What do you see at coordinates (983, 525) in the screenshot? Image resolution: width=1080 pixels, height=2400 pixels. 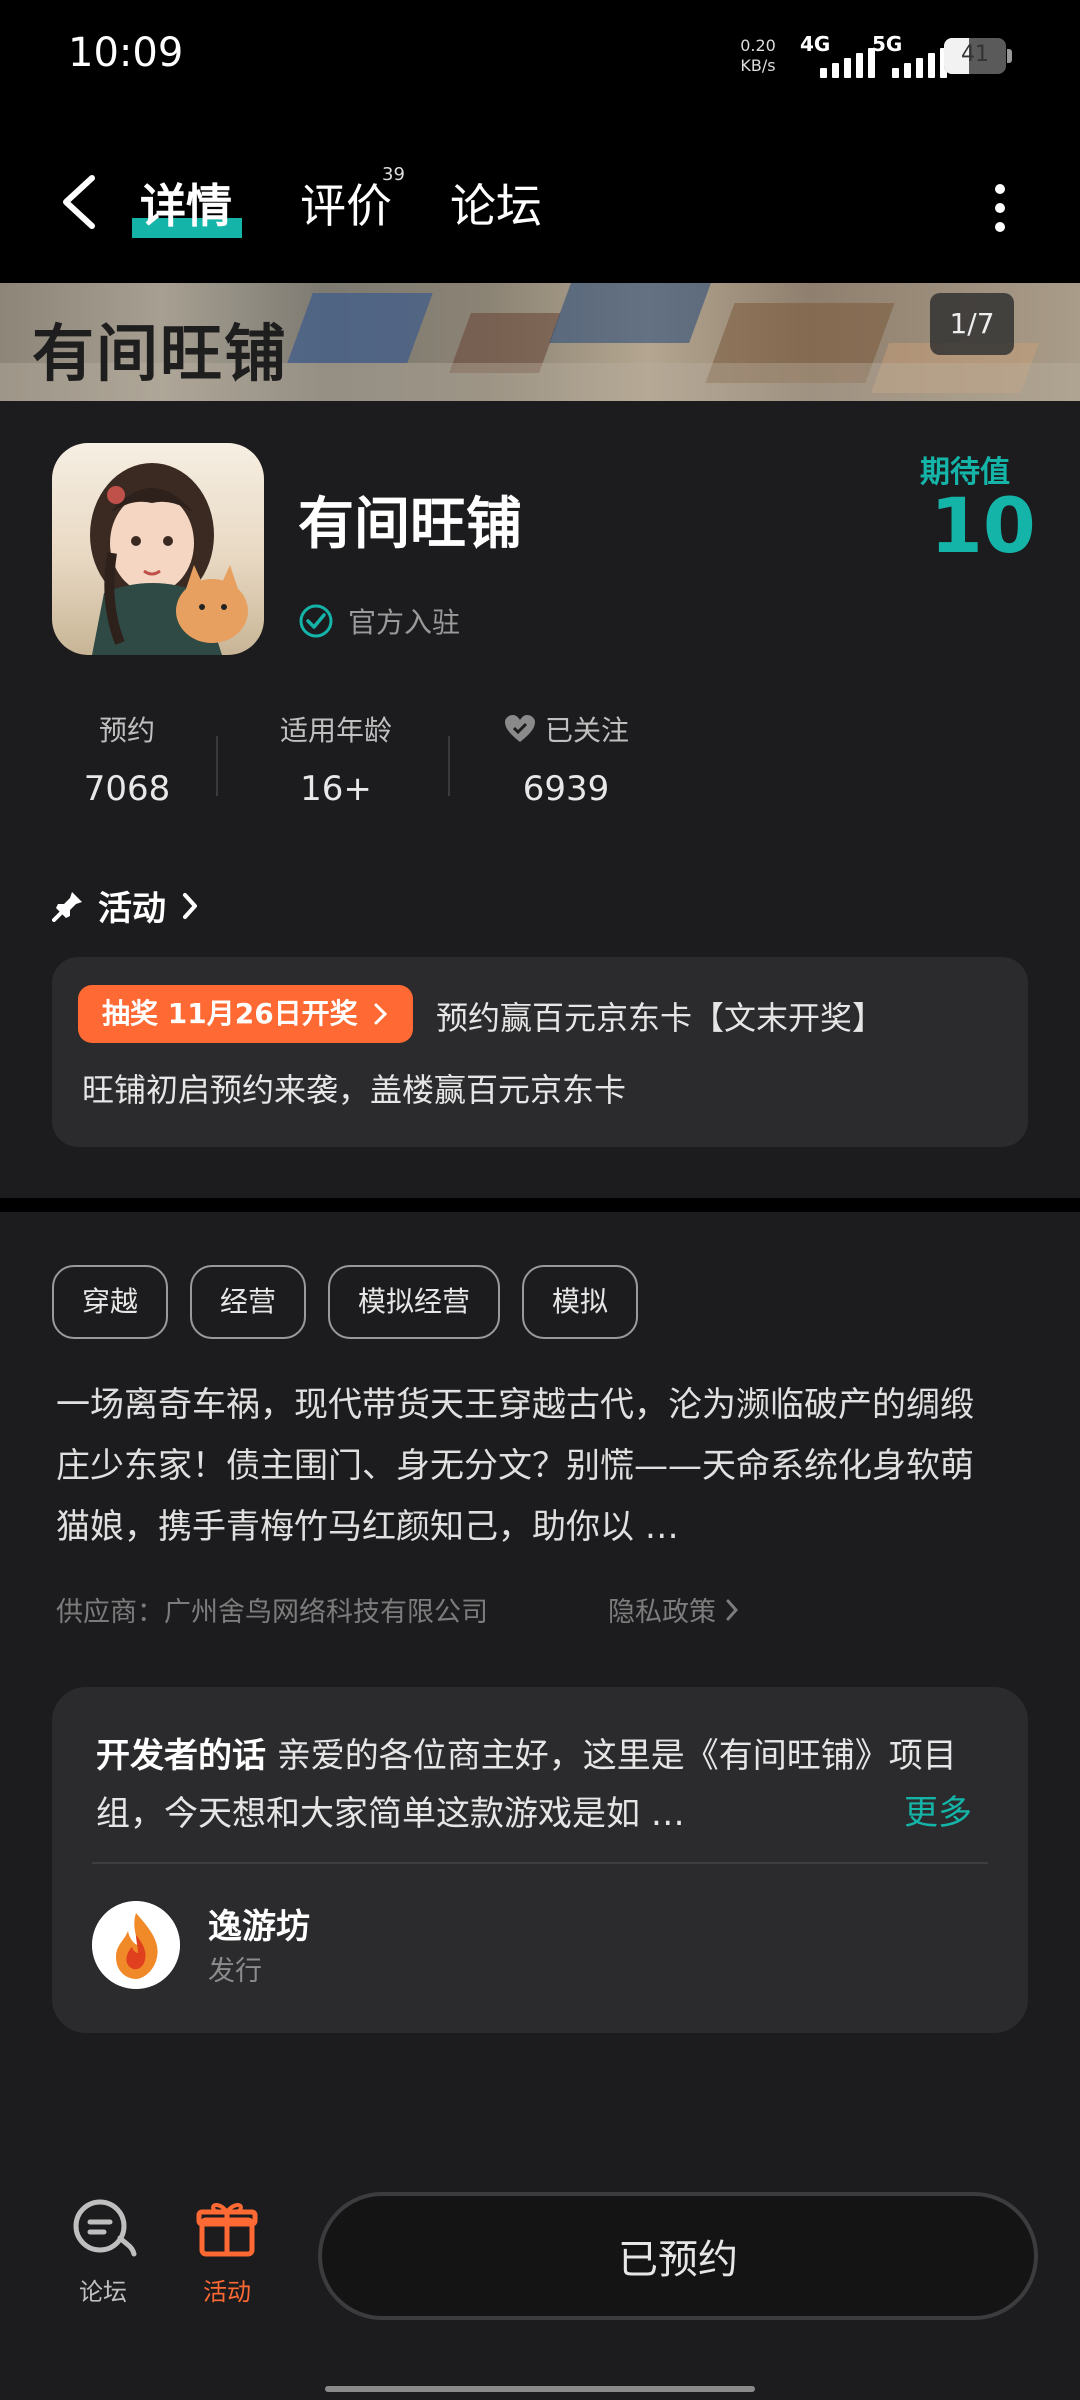 I see `expectation-value: 10` at bounding box center [983, 525].